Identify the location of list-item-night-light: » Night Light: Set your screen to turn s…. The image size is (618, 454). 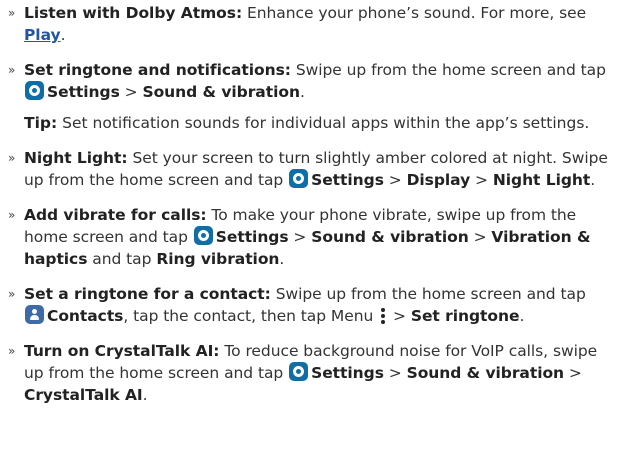
(309, 169).